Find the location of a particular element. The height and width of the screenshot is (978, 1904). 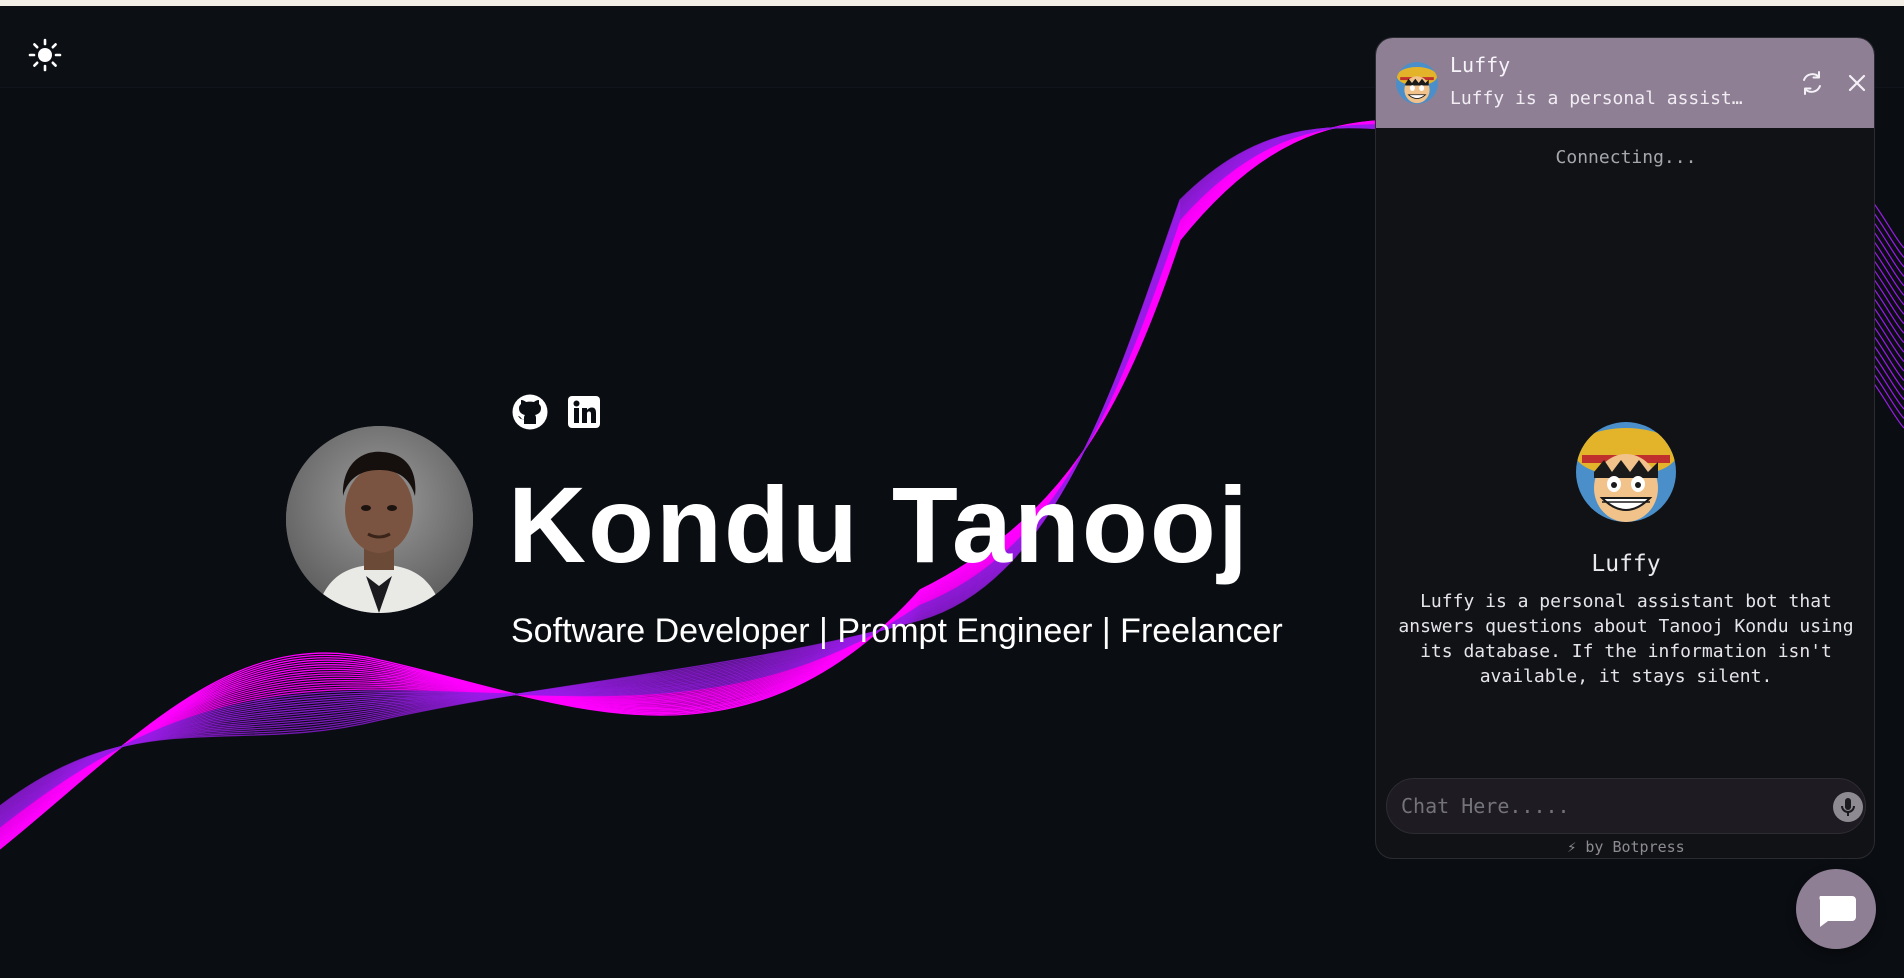

bot-avatar-small is located at coordinates (1417, 83).